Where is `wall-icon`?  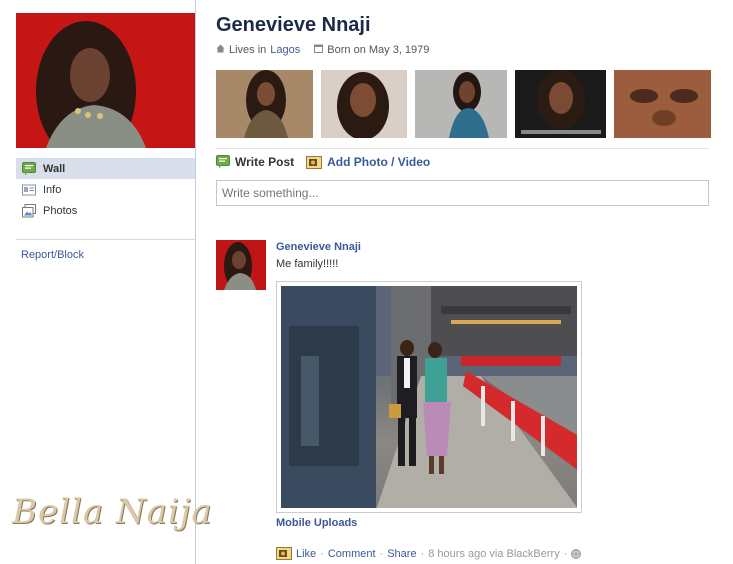 wall-icon is located at coordinates (29, 168).